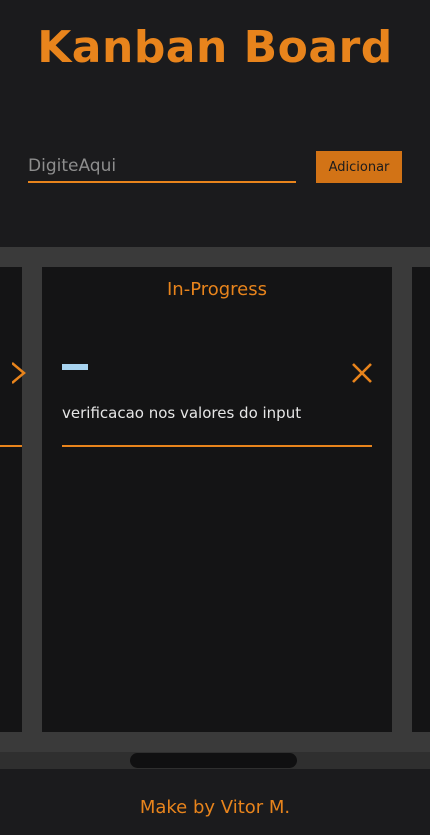 Image resolution: width=430 pixels, height=835 pixels. I want to click on drag-handle, so click(75, 367).